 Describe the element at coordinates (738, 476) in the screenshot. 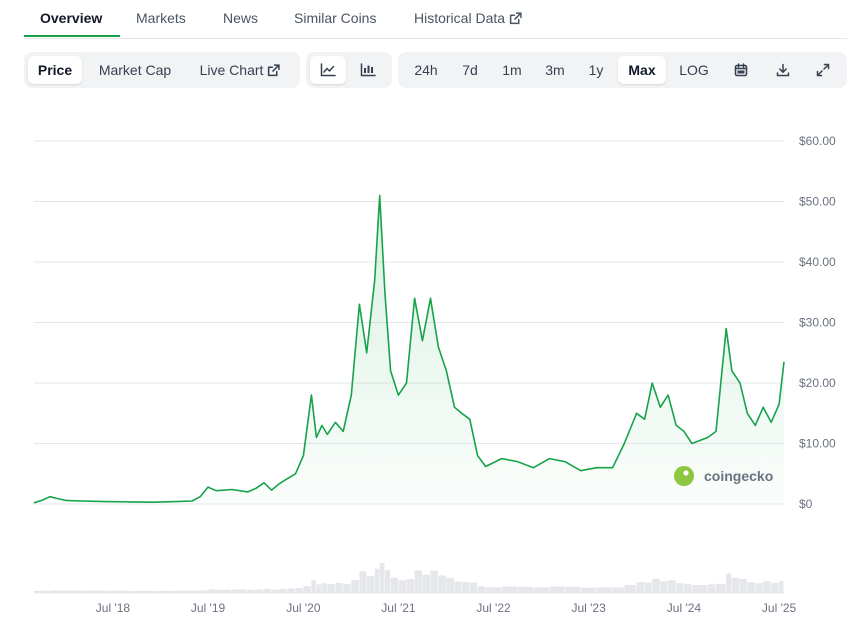

I see `watermark-text: coingecko` at that location.